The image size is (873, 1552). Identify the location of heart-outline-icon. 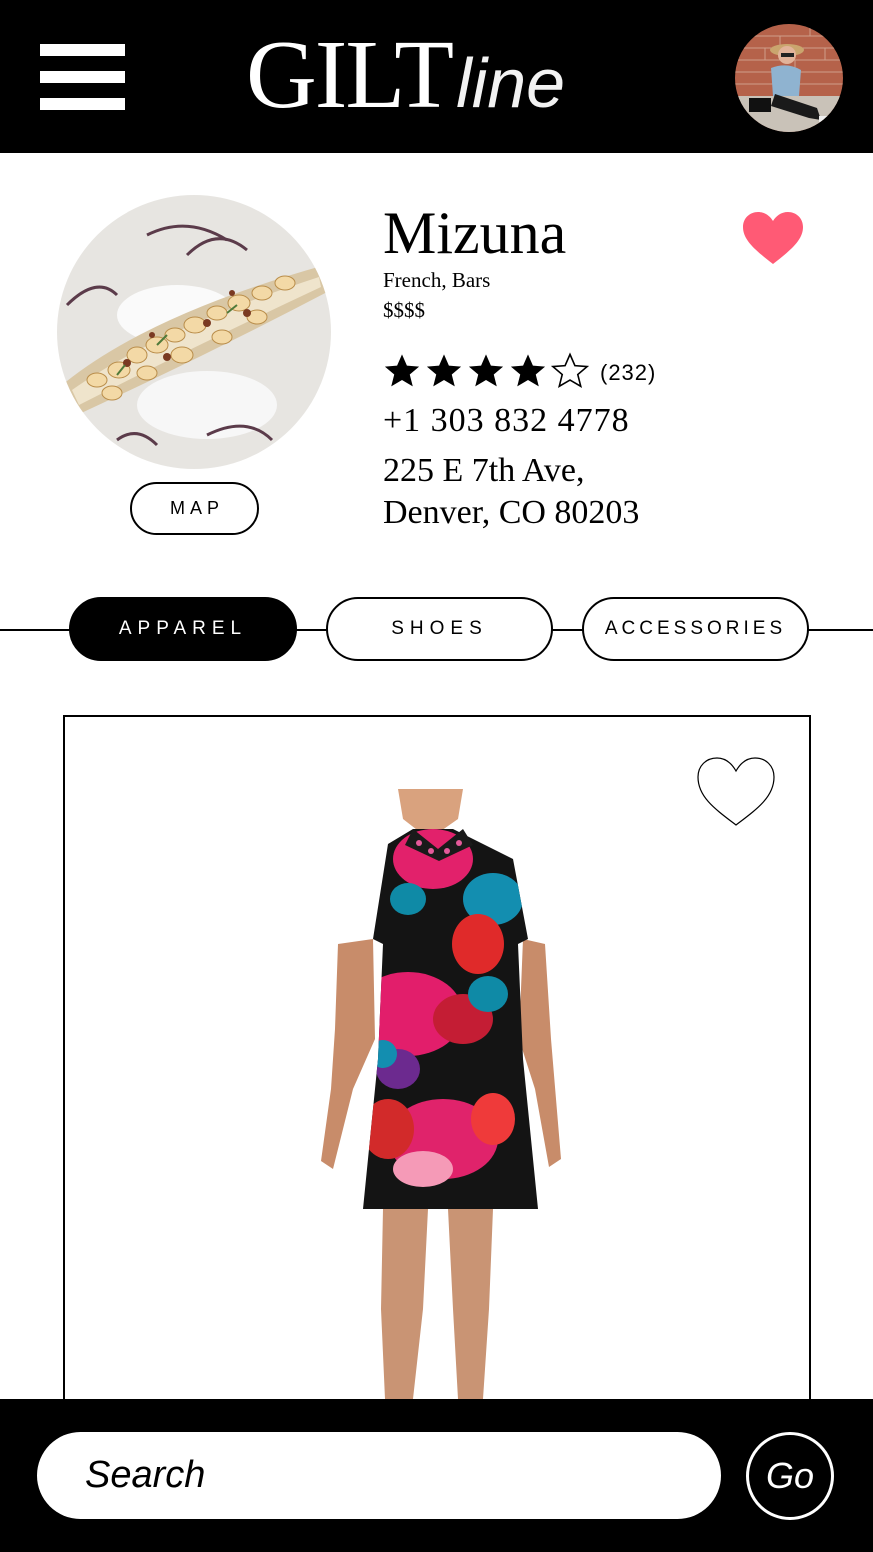
(736, 792).